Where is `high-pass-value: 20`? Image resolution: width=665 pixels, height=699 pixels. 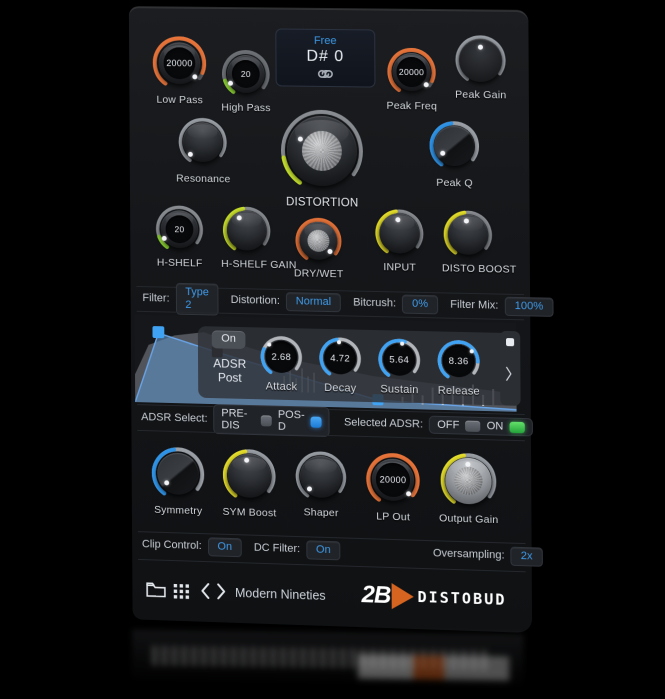 high-pass-value: 20 is located at coordinates (245, 74).